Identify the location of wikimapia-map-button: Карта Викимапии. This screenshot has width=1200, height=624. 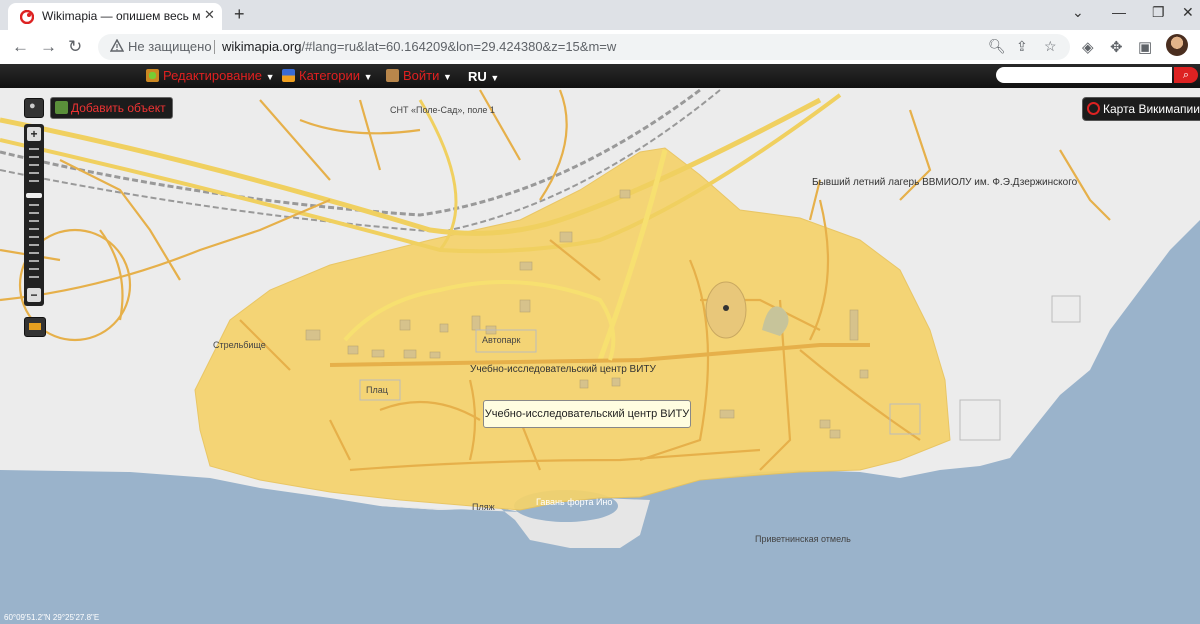
(1141, 109).